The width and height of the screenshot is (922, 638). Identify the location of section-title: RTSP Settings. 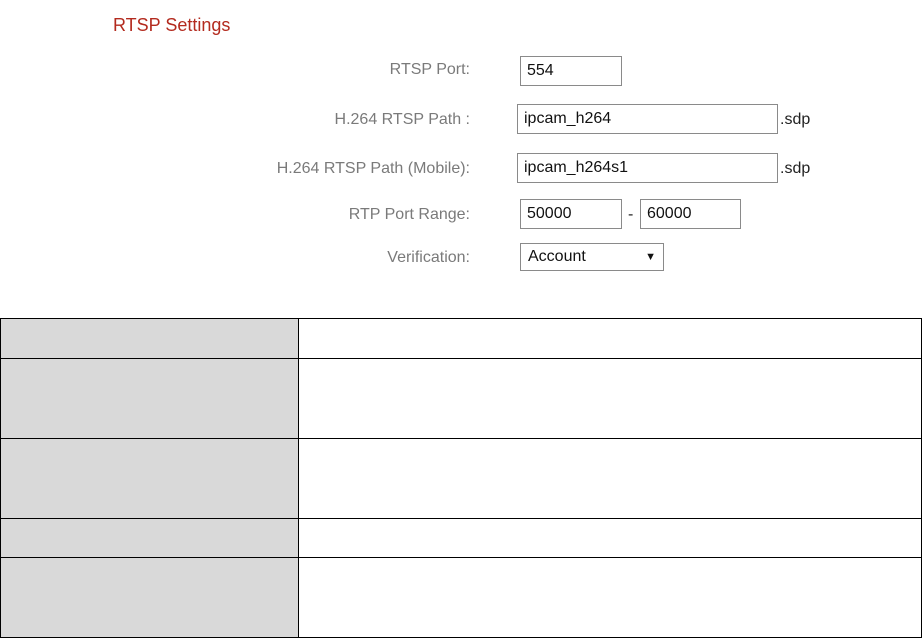
(172, 25).